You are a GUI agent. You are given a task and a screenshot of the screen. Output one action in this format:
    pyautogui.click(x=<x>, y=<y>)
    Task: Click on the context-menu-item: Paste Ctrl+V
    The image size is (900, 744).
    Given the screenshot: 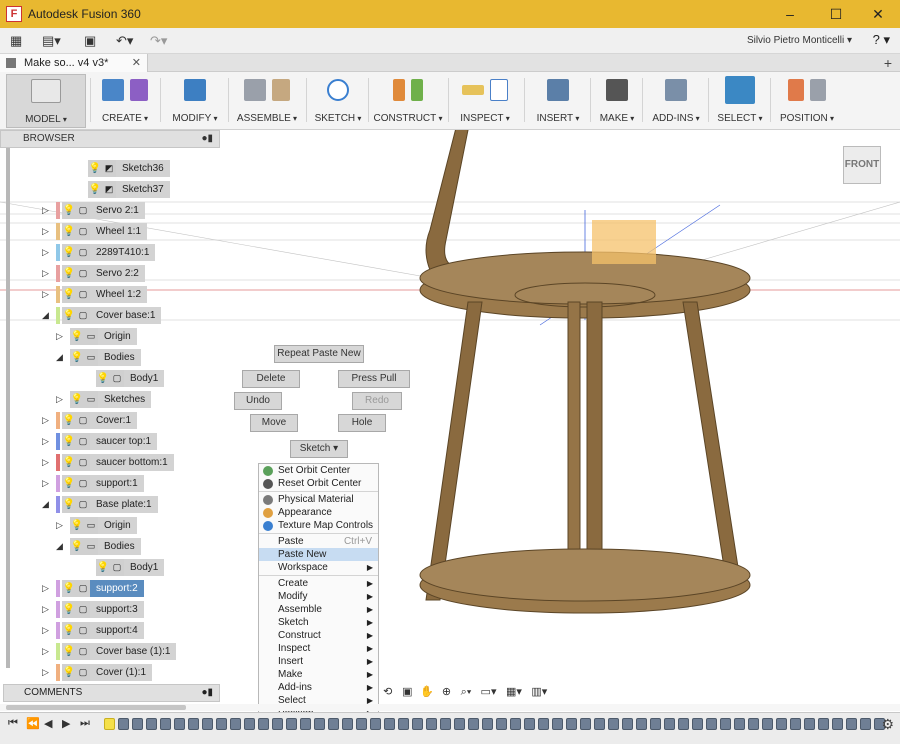 What is the action you would take?
    pyautogui.click(x=318, y=541)
    